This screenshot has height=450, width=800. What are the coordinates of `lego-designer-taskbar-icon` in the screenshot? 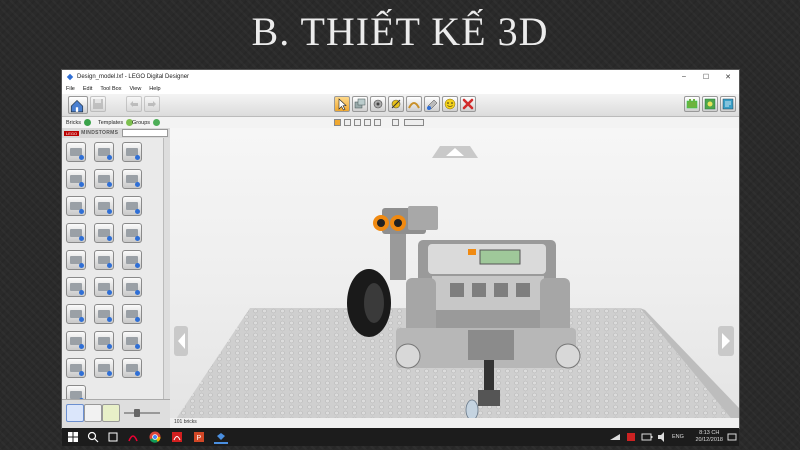 It's located at (221, 437).